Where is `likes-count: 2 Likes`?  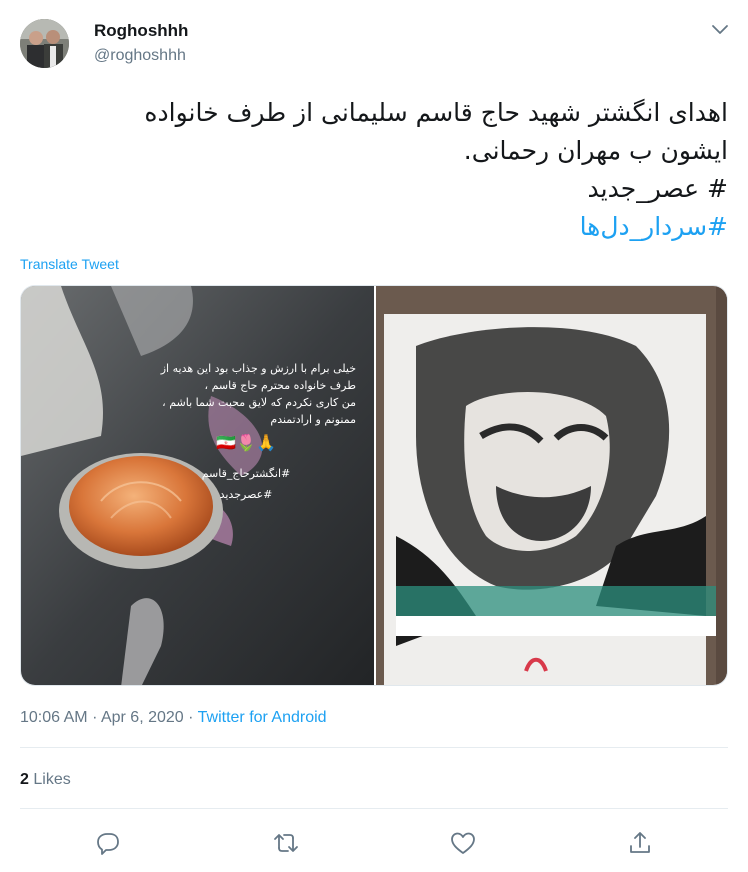 likes-count: 2 Likes is located at coordinates (45, 780).